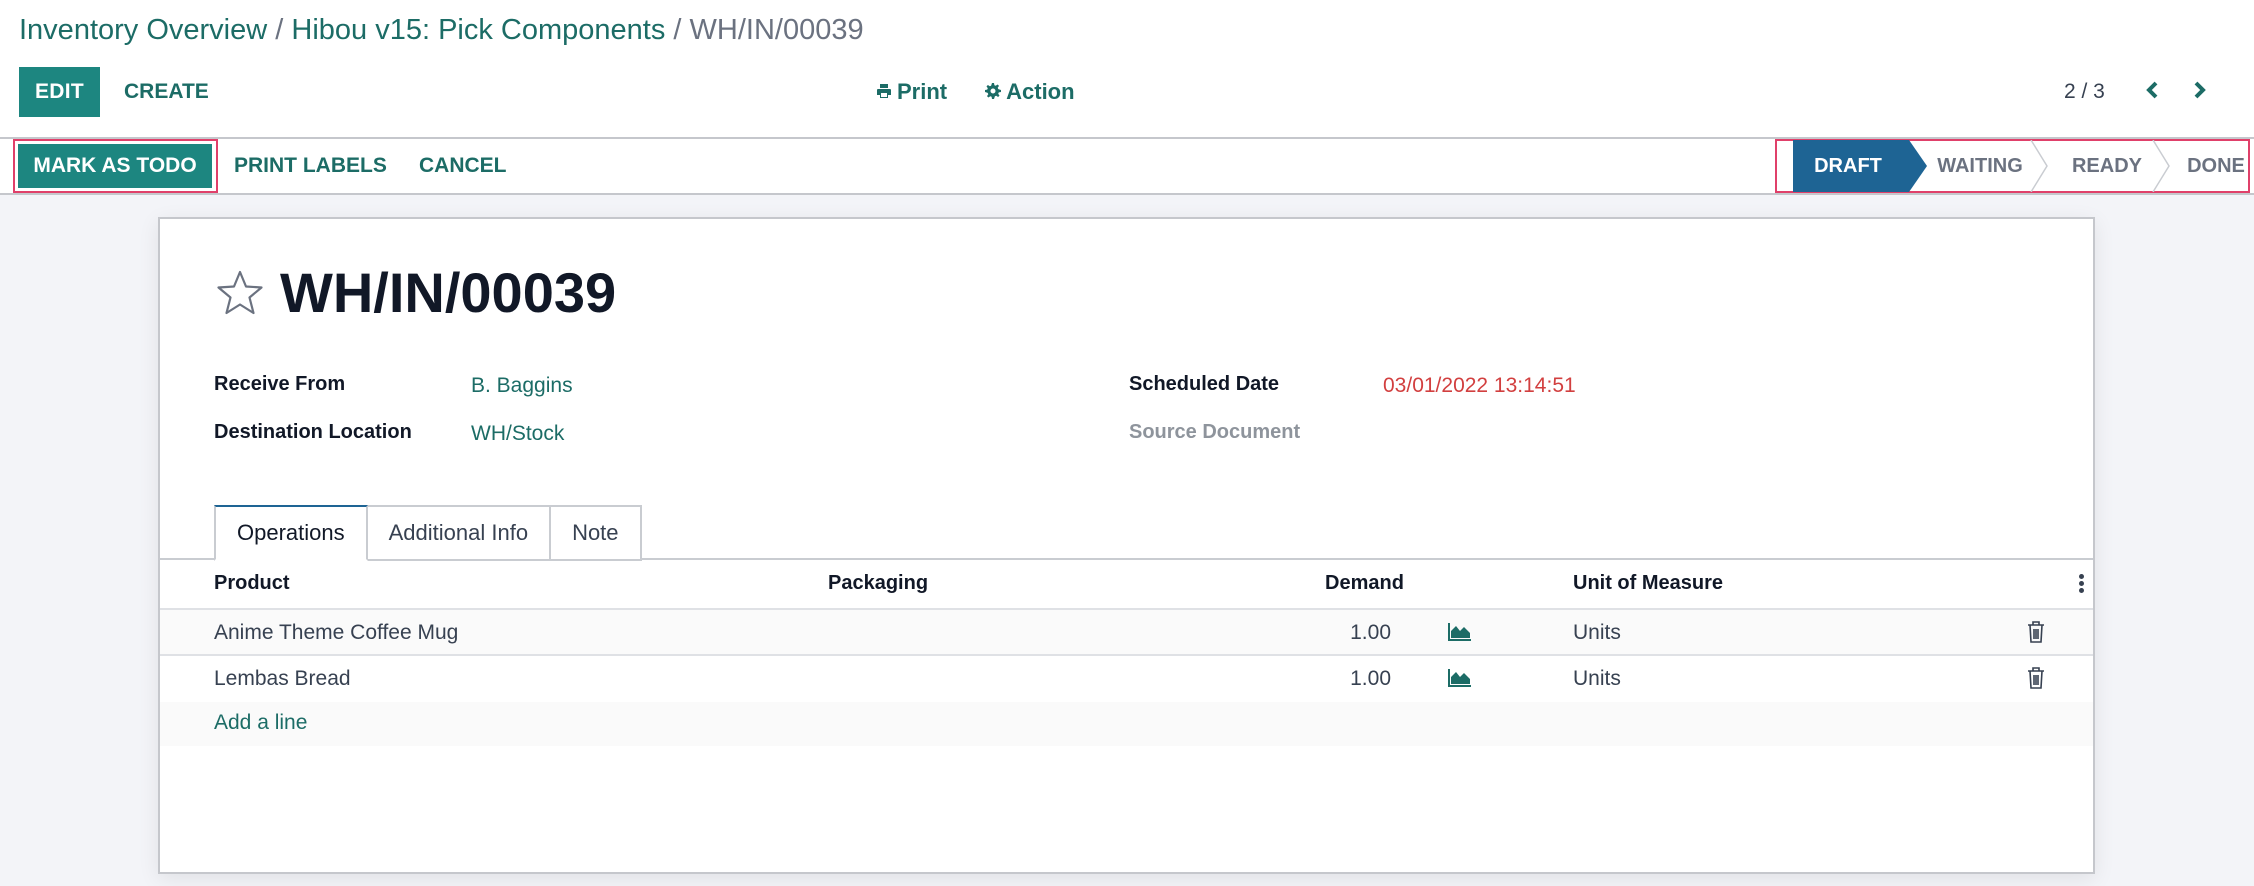  I want to click on destination-location-label: Destination Location, so click(313, 432).